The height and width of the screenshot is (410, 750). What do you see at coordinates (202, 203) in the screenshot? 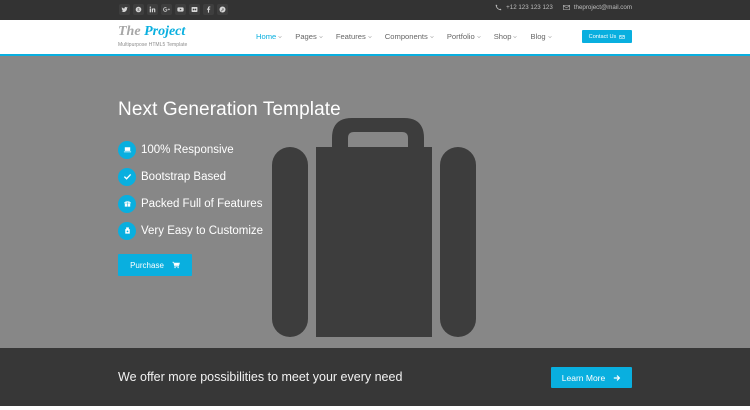
I see `feature-label: Packed Full of Features` at bounding box center [202, 203].